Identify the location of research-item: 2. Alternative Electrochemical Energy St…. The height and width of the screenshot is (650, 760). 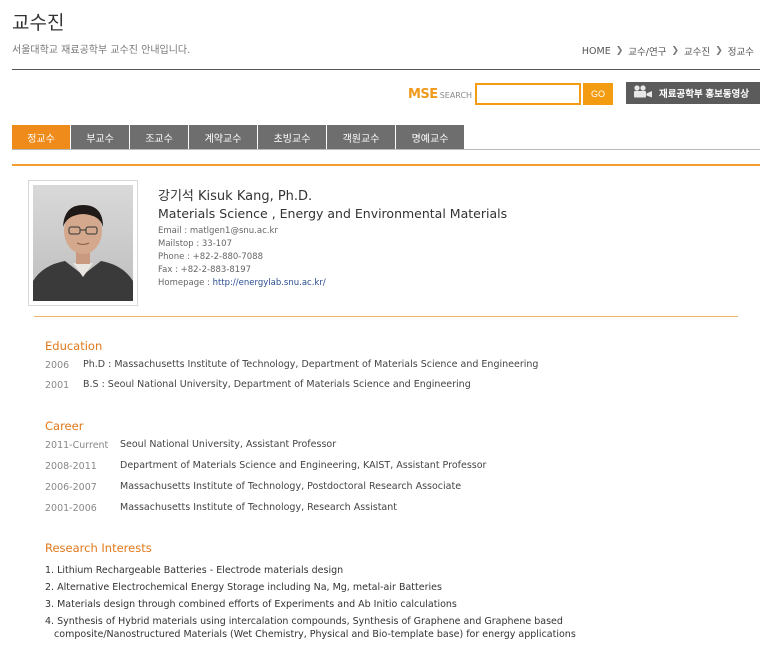
(243, 587).